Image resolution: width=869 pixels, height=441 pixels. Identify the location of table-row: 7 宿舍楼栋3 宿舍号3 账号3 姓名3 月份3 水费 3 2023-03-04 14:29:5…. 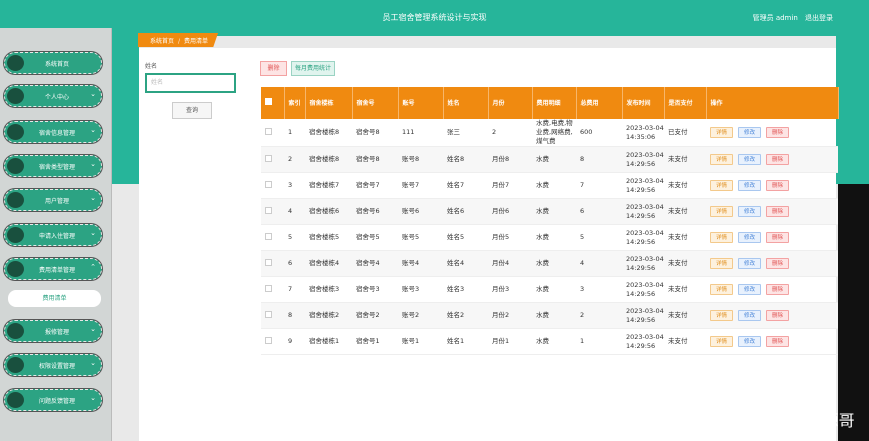
(549, 289).